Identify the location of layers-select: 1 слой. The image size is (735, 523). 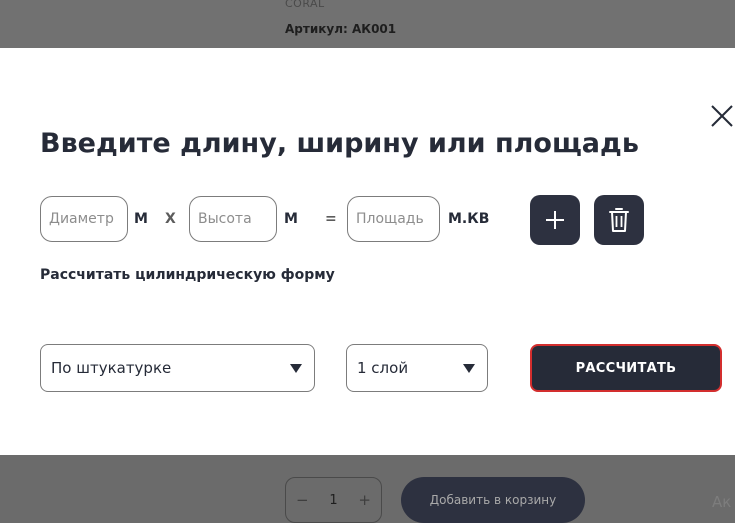
(417, 368).